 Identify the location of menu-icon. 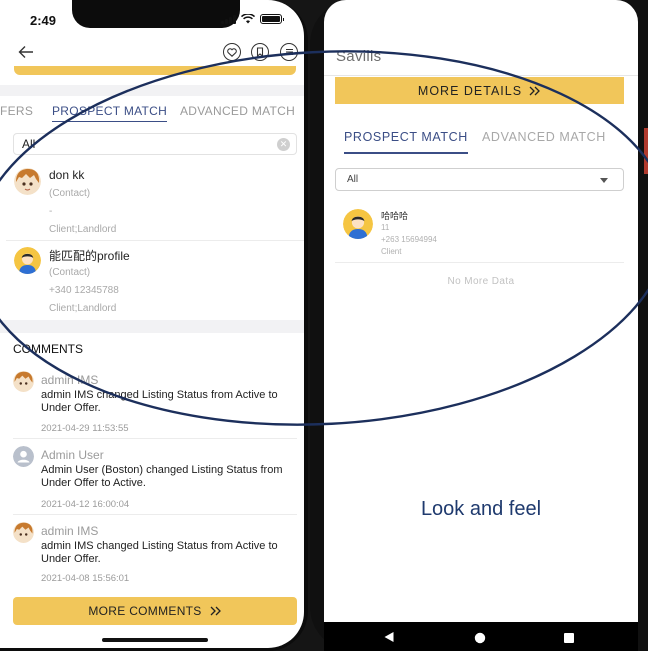
(289, 52).